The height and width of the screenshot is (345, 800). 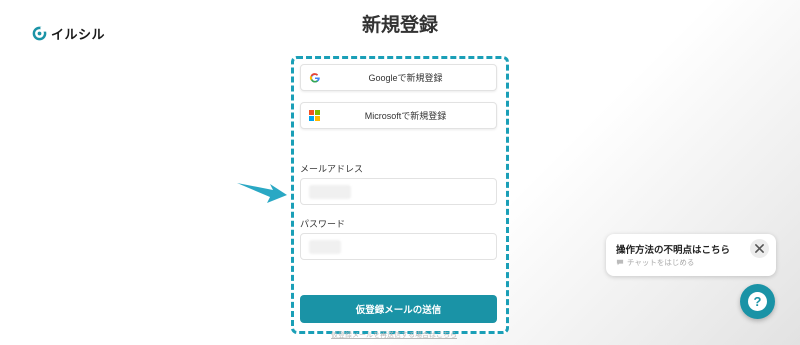 What do you see at coordinates (405, 78) in the screenshot?
I see `google-signup-label: Googleで新規登録` at bounding box center [405, 78].